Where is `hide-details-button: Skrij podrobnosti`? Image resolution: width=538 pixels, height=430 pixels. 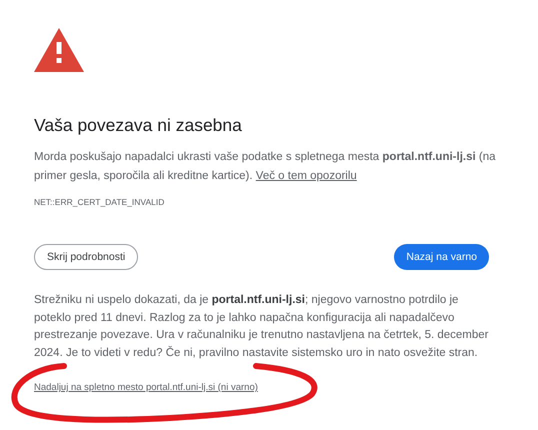
hide-details-button: Skrij podrobnosti is located at coordinates (86, 257).